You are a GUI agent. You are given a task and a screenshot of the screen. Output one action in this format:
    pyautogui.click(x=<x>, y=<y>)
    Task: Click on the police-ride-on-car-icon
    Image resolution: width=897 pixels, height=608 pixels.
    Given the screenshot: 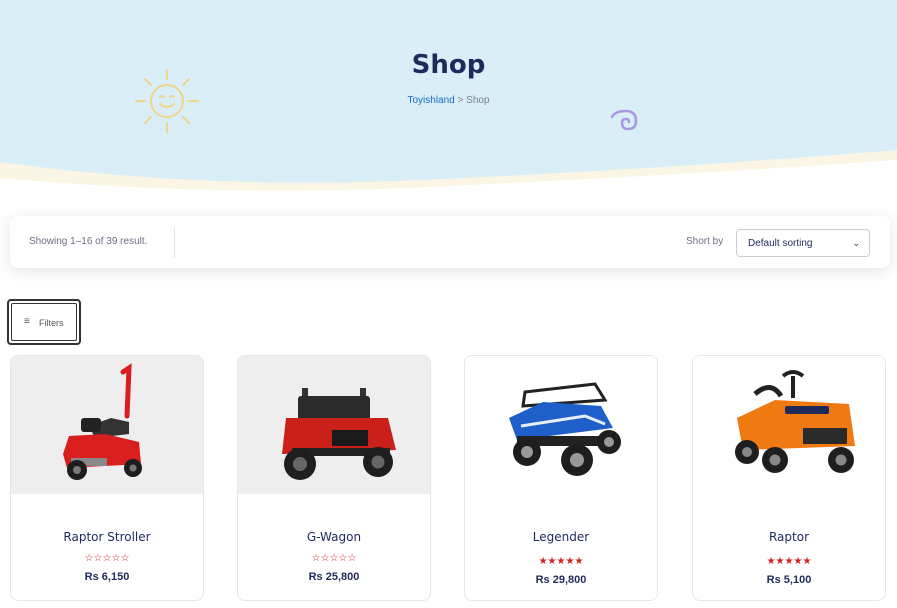 What is the action you would take?
    pyautogui.click(x=795, y=421)
    